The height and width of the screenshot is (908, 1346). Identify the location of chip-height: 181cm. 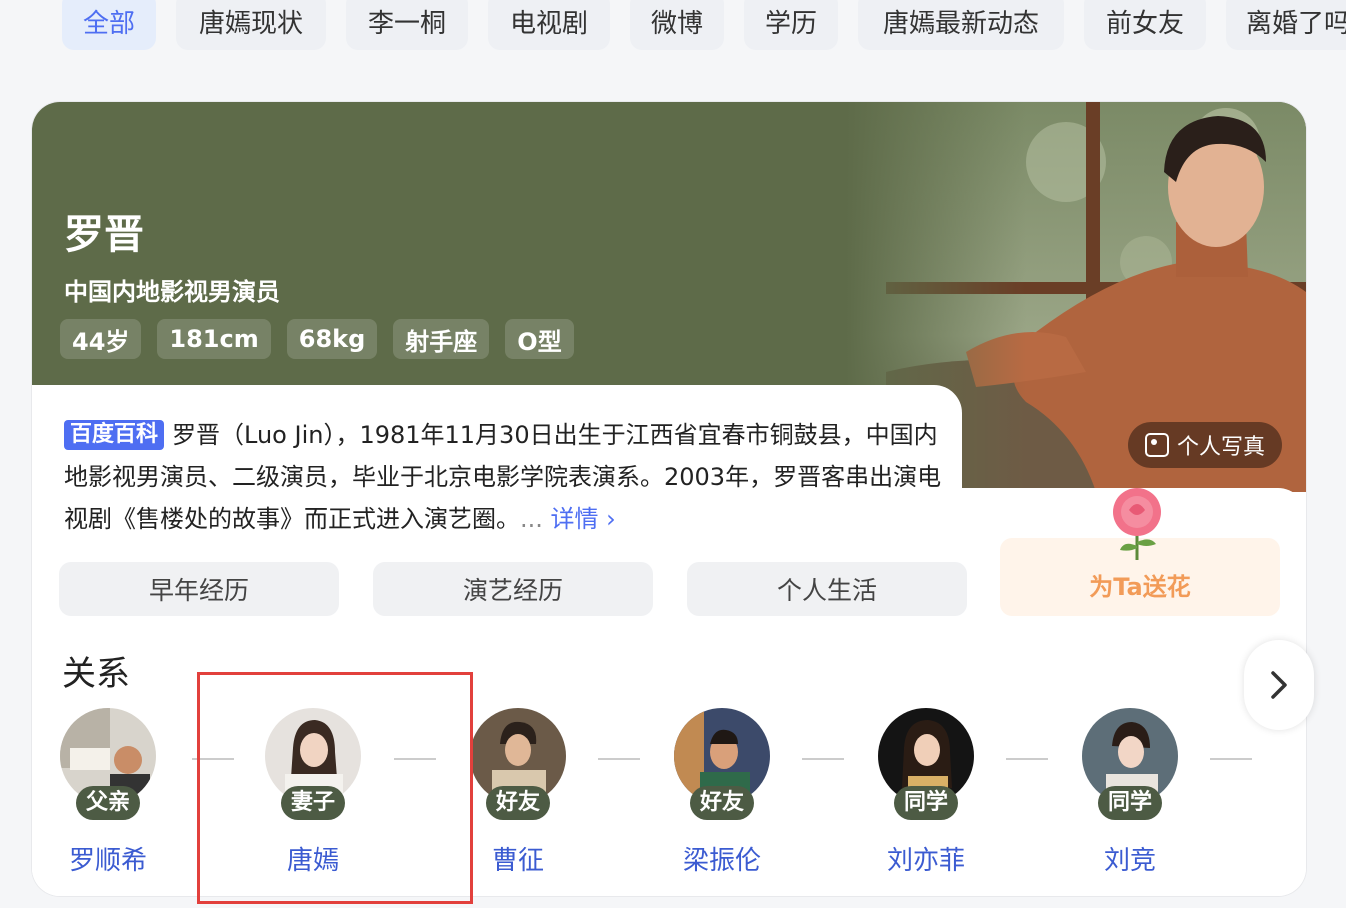
(214, 339).